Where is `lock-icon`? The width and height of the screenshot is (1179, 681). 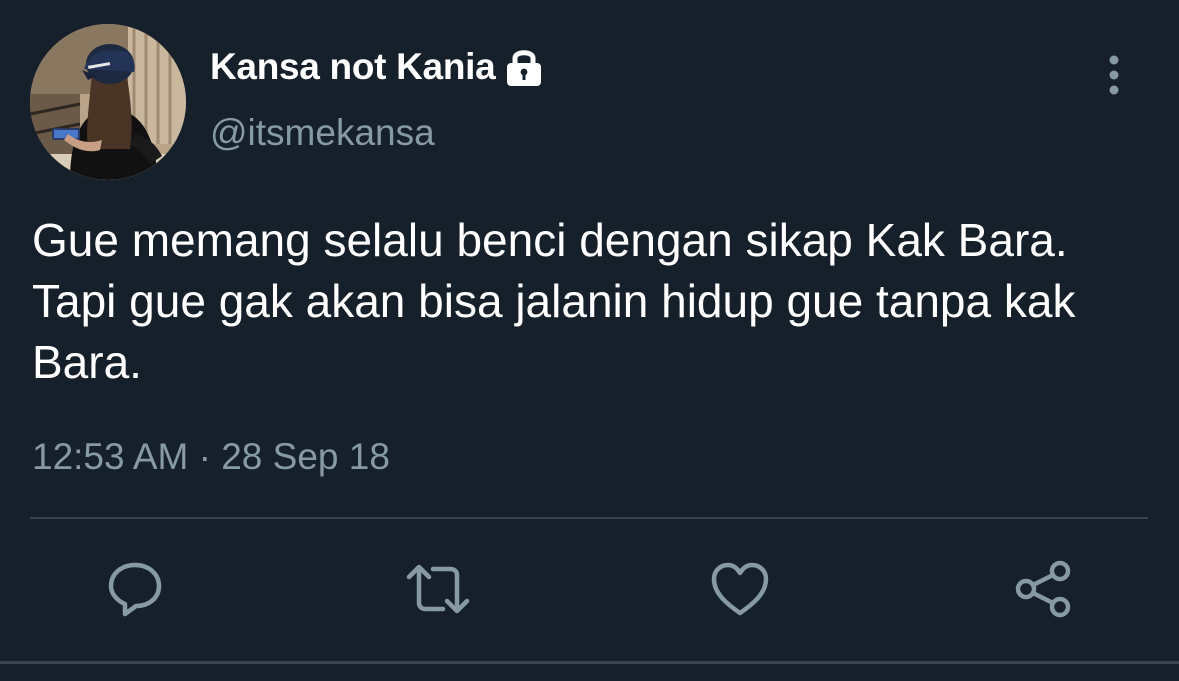
lock-icon is located at coordinates (524, 67).